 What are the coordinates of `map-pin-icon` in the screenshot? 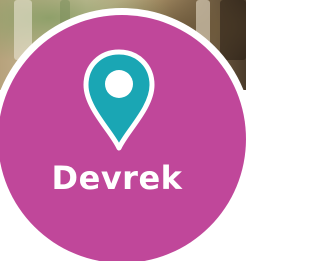 It's located at (119, 100).